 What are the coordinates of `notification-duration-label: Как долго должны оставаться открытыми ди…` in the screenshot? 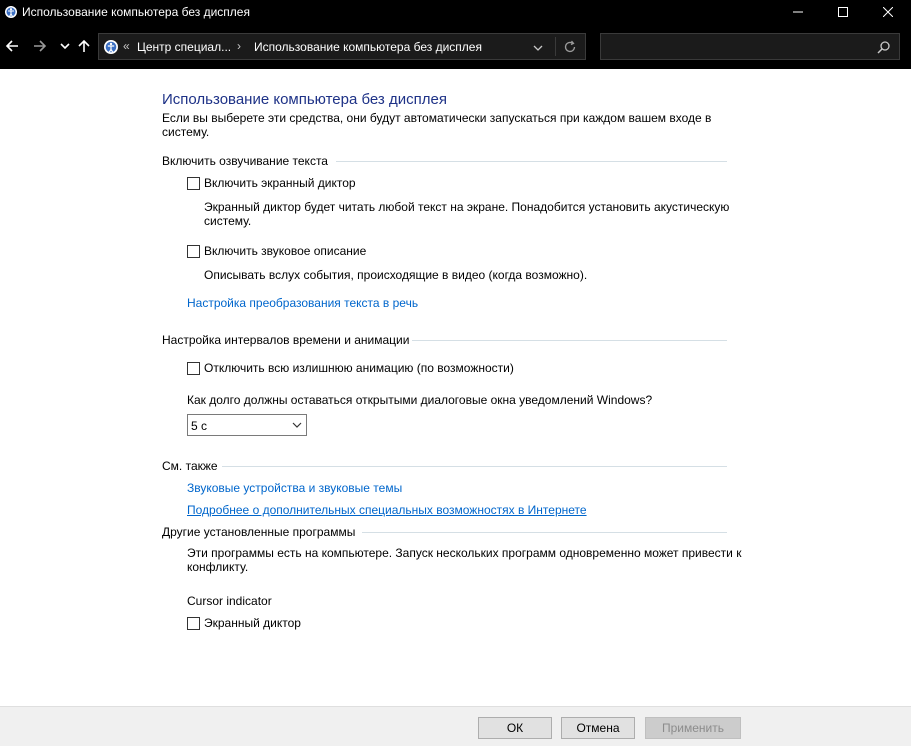 It's located at (420, 400).